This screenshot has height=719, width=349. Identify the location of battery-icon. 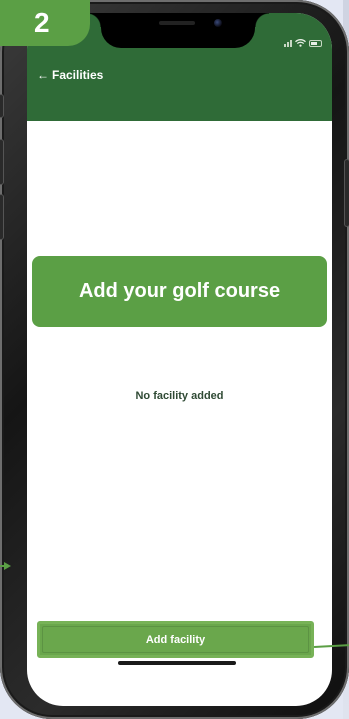
(315, 43).